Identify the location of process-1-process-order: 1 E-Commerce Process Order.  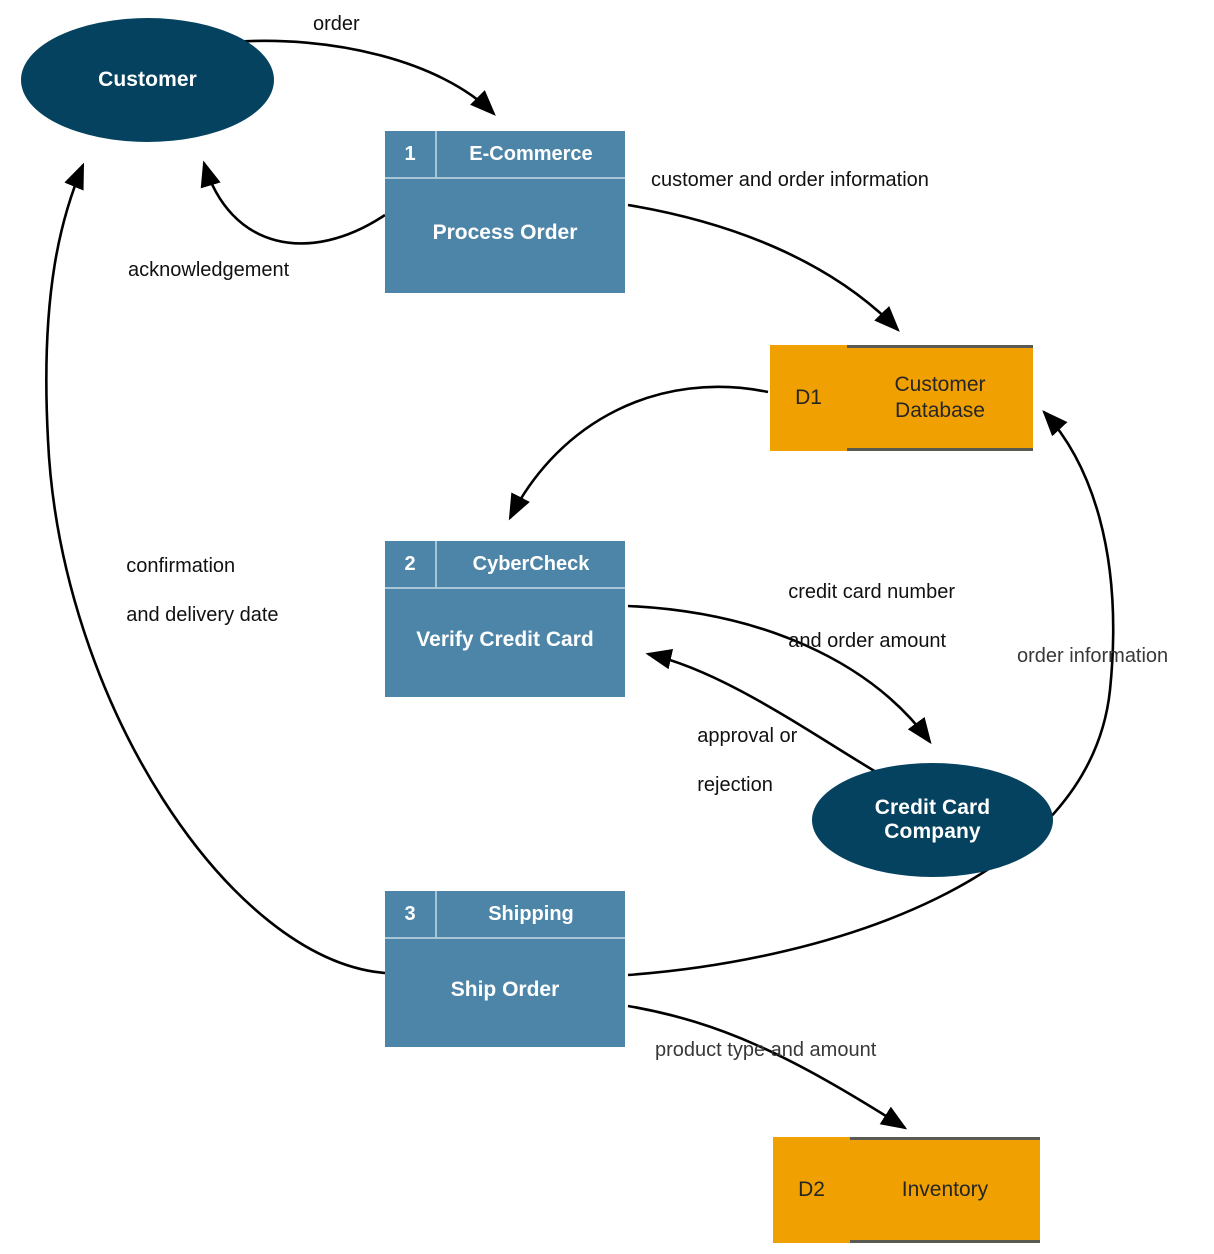
(505, 212).